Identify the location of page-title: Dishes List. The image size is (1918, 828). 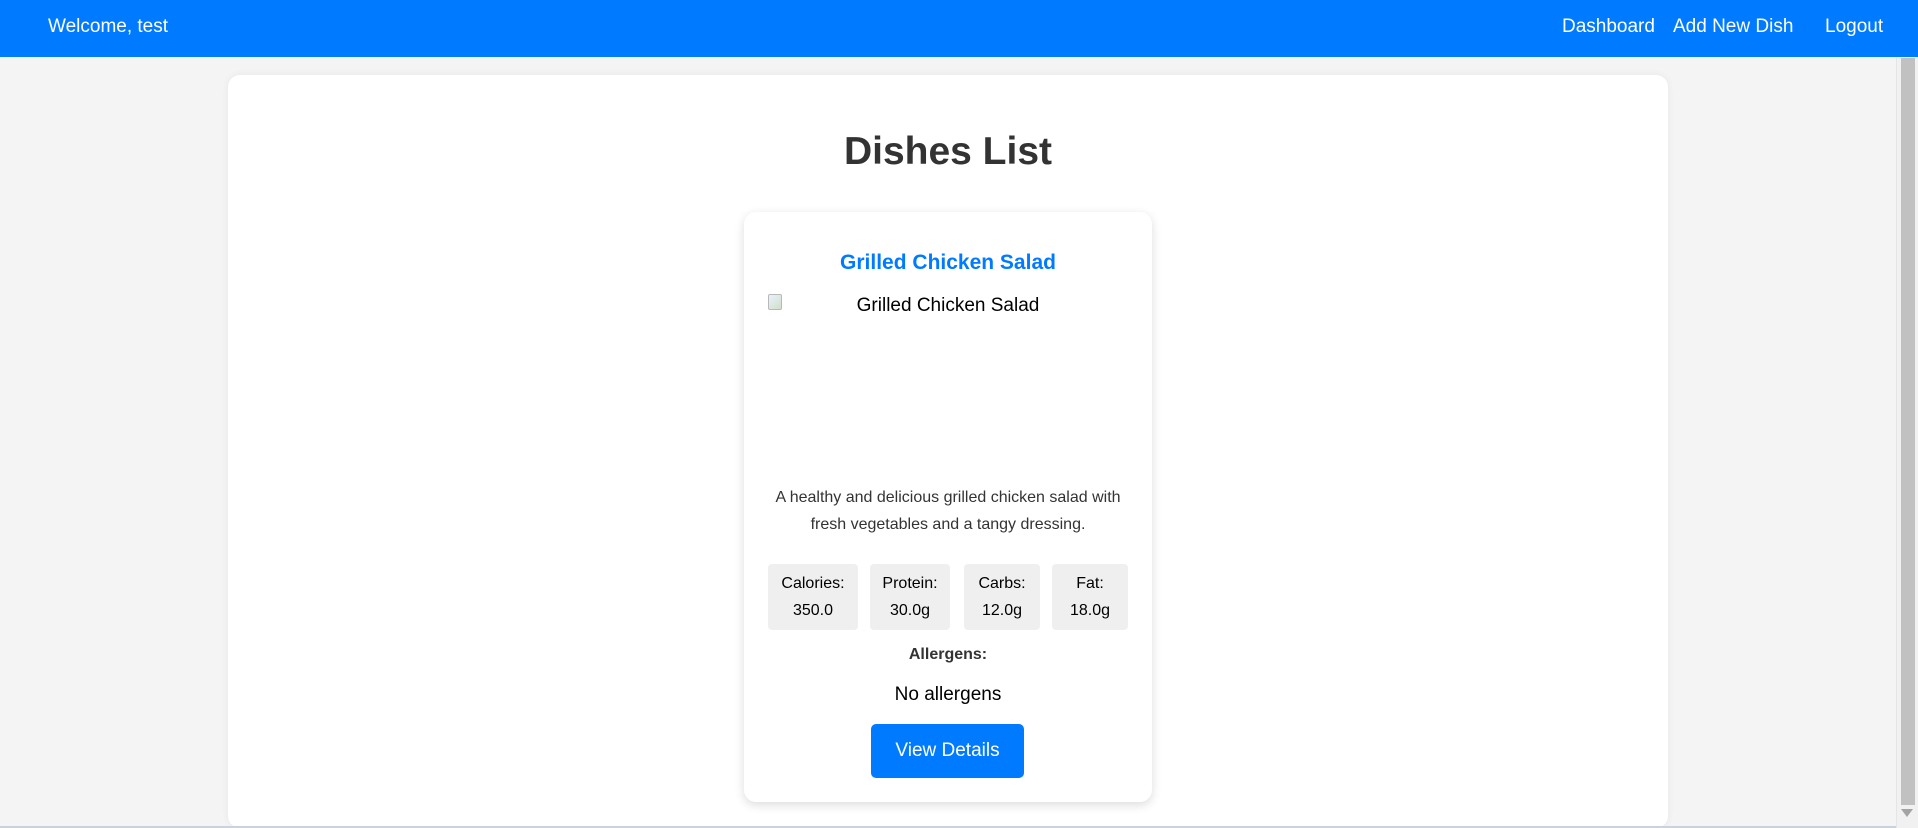
(948, 151).